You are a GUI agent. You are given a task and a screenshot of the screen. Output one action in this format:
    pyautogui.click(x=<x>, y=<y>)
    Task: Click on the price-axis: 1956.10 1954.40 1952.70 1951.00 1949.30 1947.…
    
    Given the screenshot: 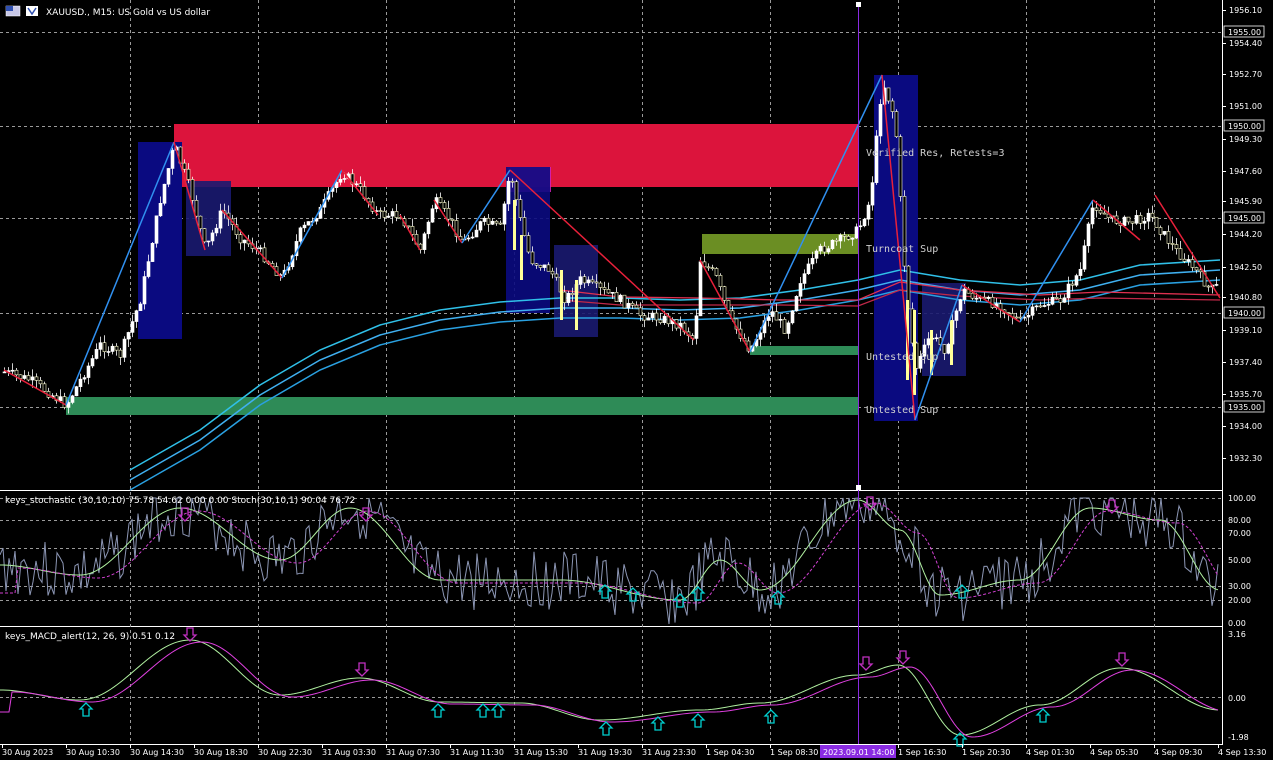 What is the action you would take?
    pyautogui.click(x=1243, y=234)
    